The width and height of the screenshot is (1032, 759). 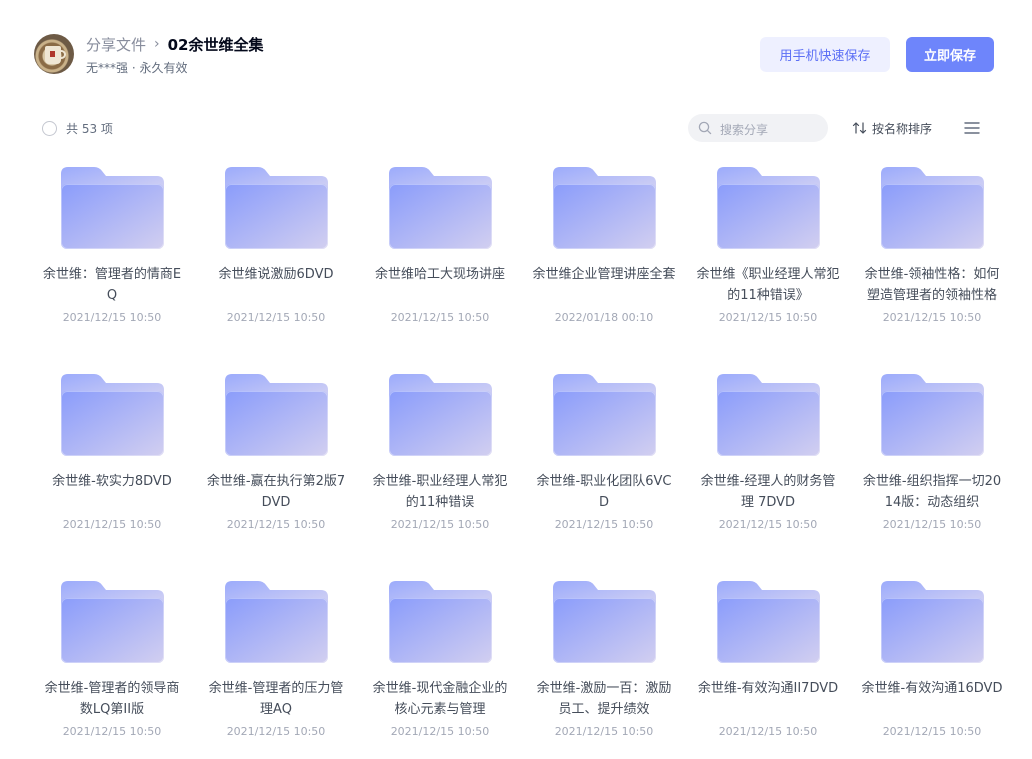 What do you see at coordinates (215, 44) in the screenshot?
I see `page-title: 02余世维全集` at bounding box center [215, 44].